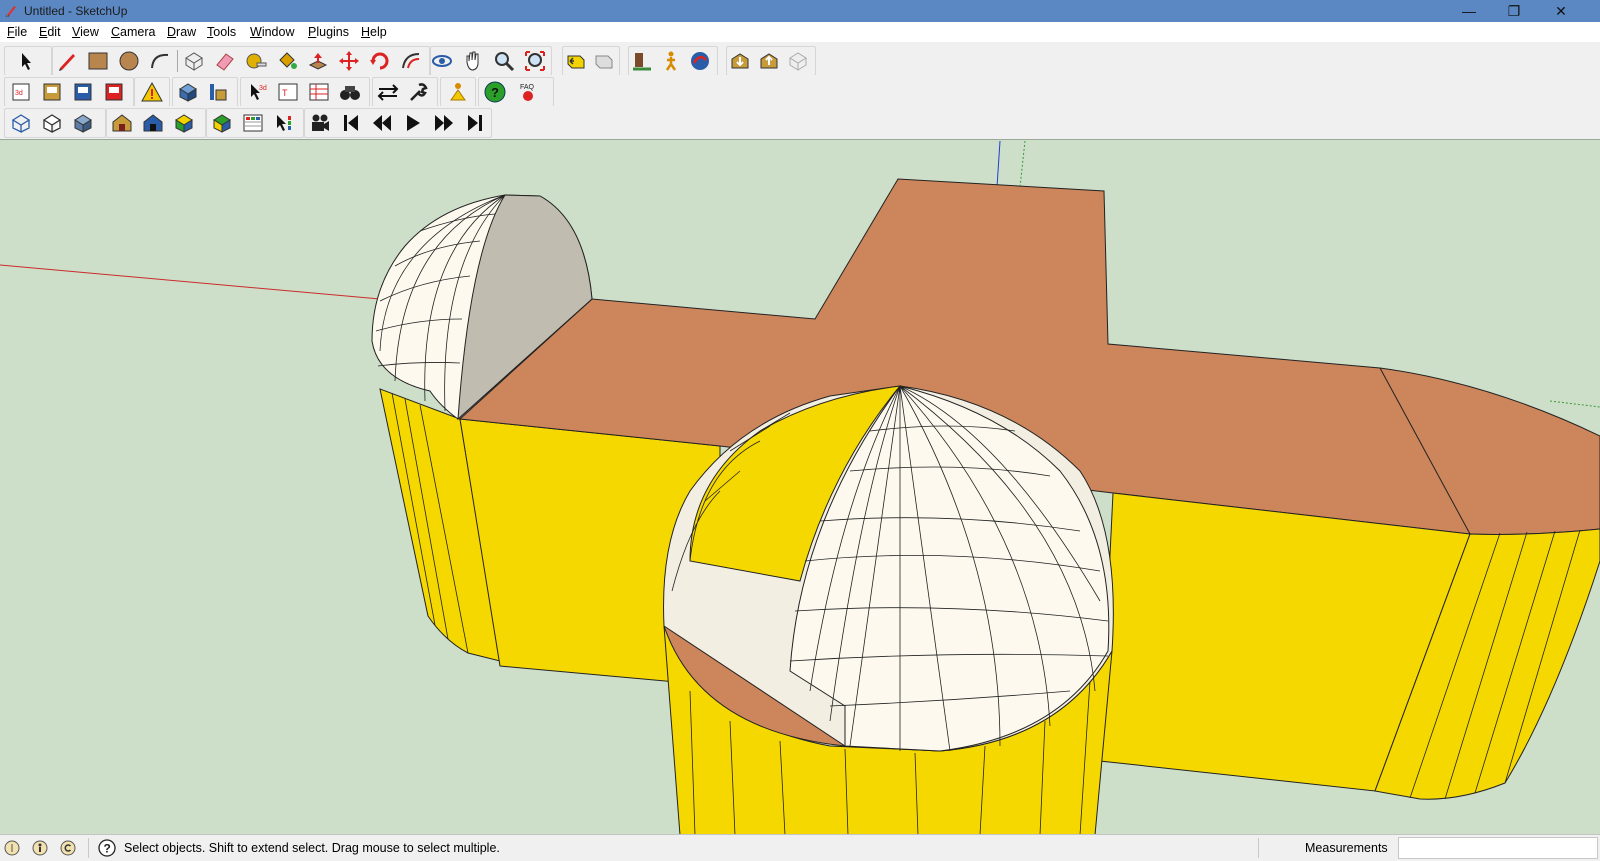  Describe the element at coordinates (194, 61) in the screenshot. I see `make-component-icon` at that location.